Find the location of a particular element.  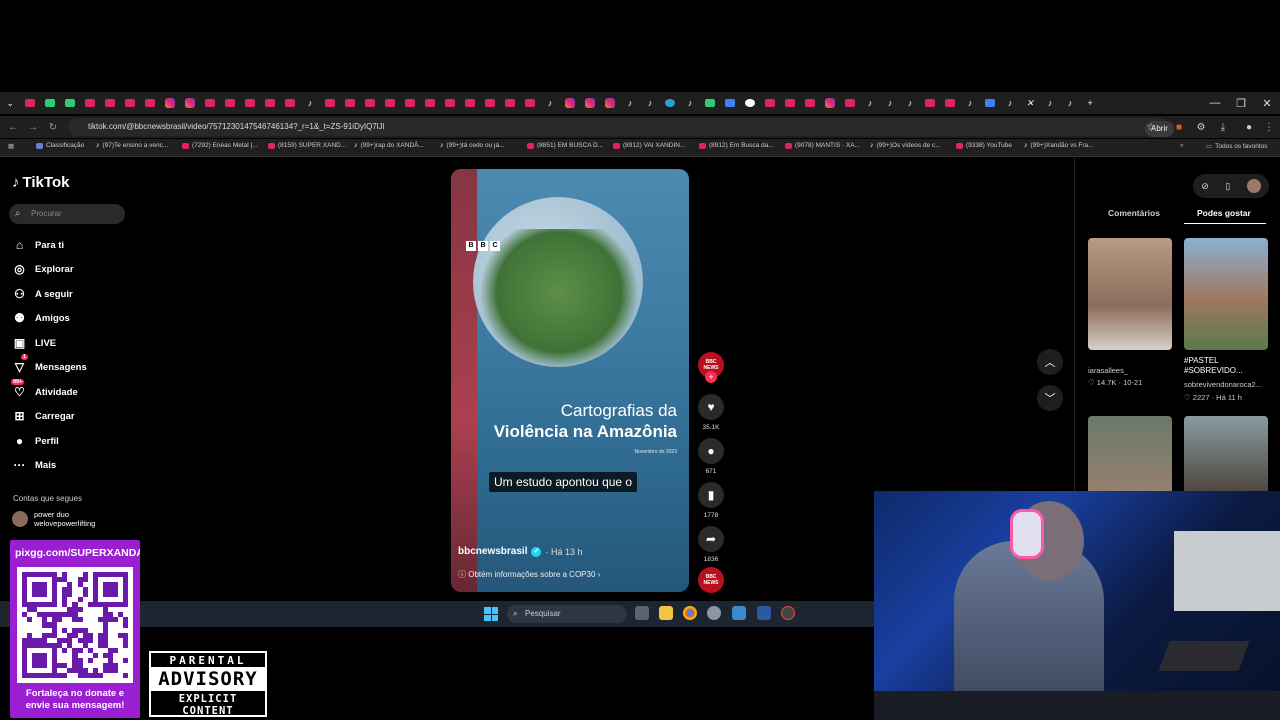

downloads-icon: ⤓ is located at coordinates (1223, 127).